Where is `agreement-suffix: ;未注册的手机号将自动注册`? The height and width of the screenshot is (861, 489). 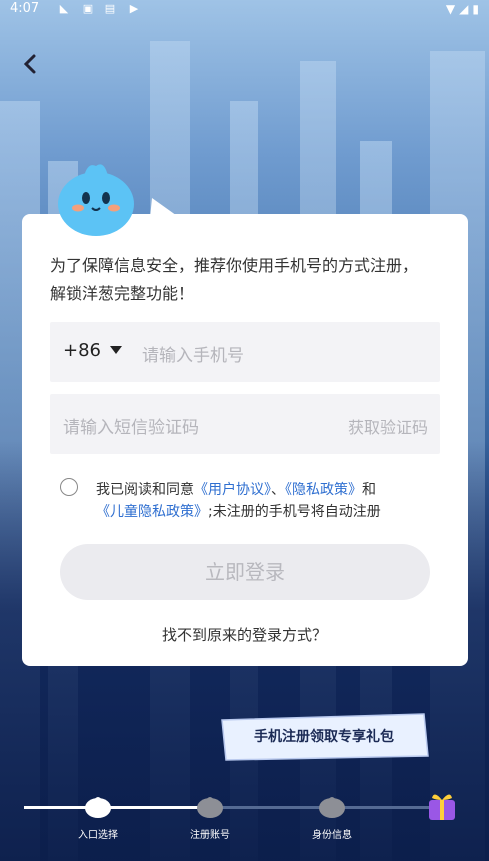
agreement-suffix: ;未注册的手机号将自动注册 is located at coordinates (294, 512).